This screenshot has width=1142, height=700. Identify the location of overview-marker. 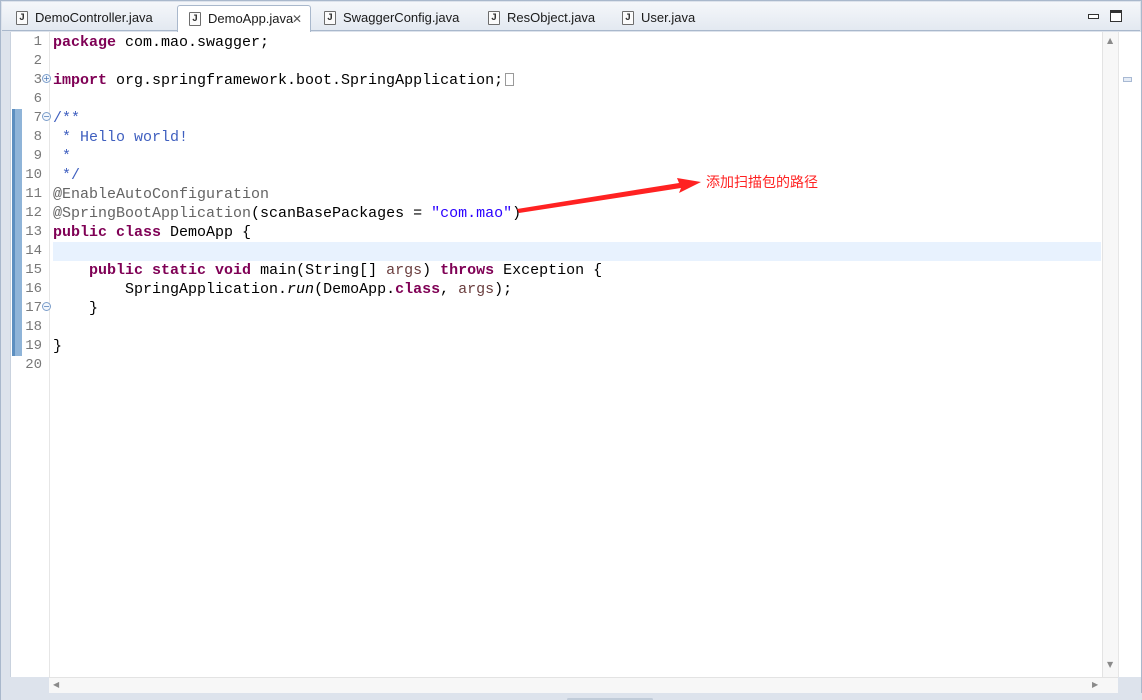
(1127, 79).